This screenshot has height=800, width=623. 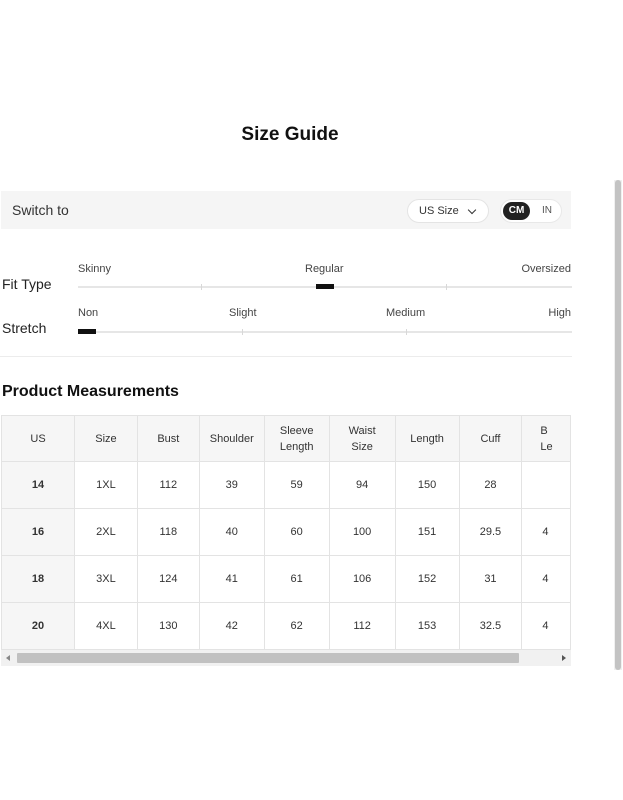 What do you see at coordinates (439, 211) in the screenshot?
I see `size-system-value: US Size` at bounding box center [439, 211].